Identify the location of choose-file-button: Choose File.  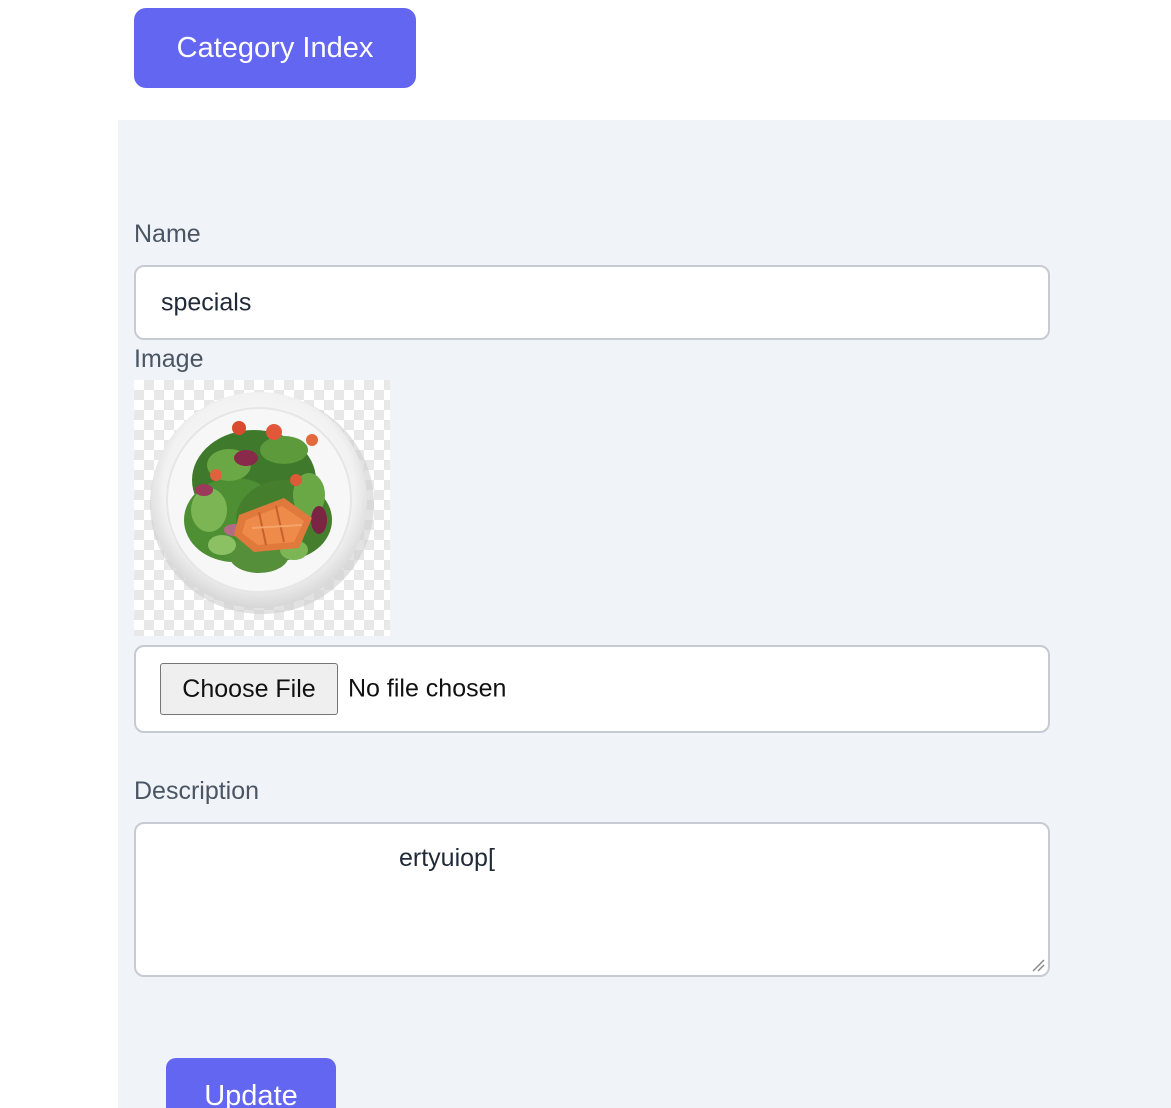
(249, 689).